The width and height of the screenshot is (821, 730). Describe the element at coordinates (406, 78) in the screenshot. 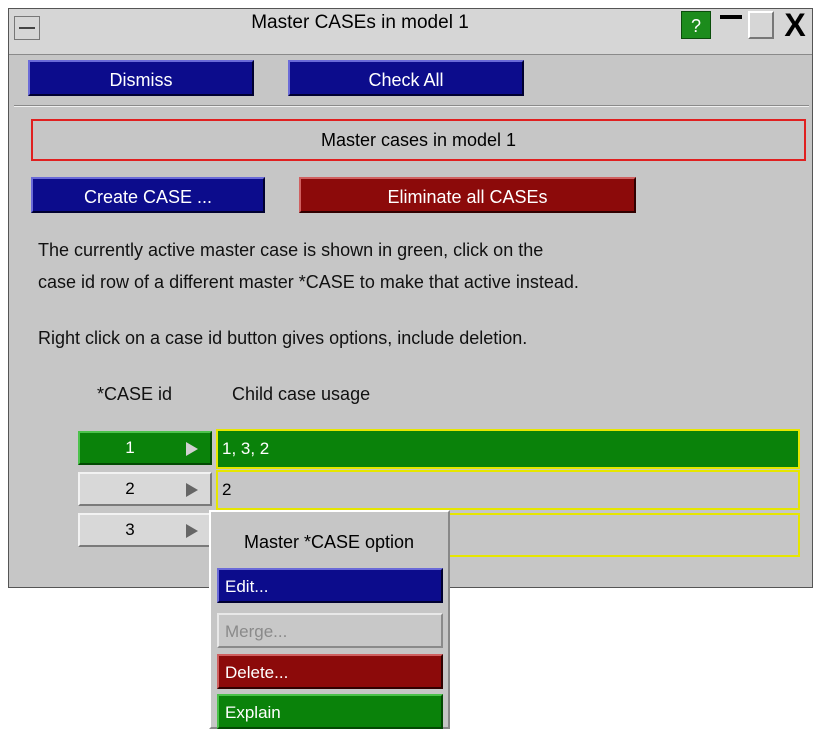

I see `check-all-button: Check All` at that location.